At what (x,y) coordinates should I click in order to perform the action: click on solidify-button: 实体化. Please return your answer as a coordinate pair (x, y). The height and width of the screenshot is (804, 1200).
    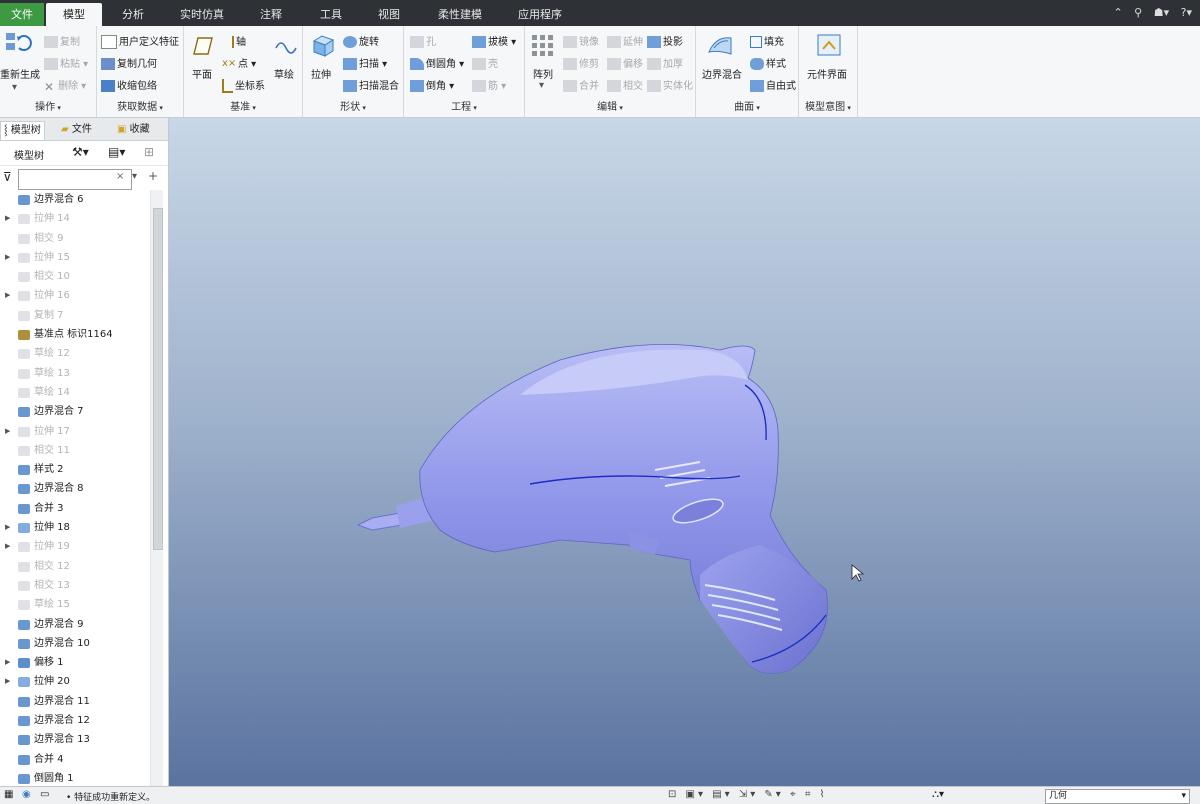
    Looking at the image, I should click on (670, 84).